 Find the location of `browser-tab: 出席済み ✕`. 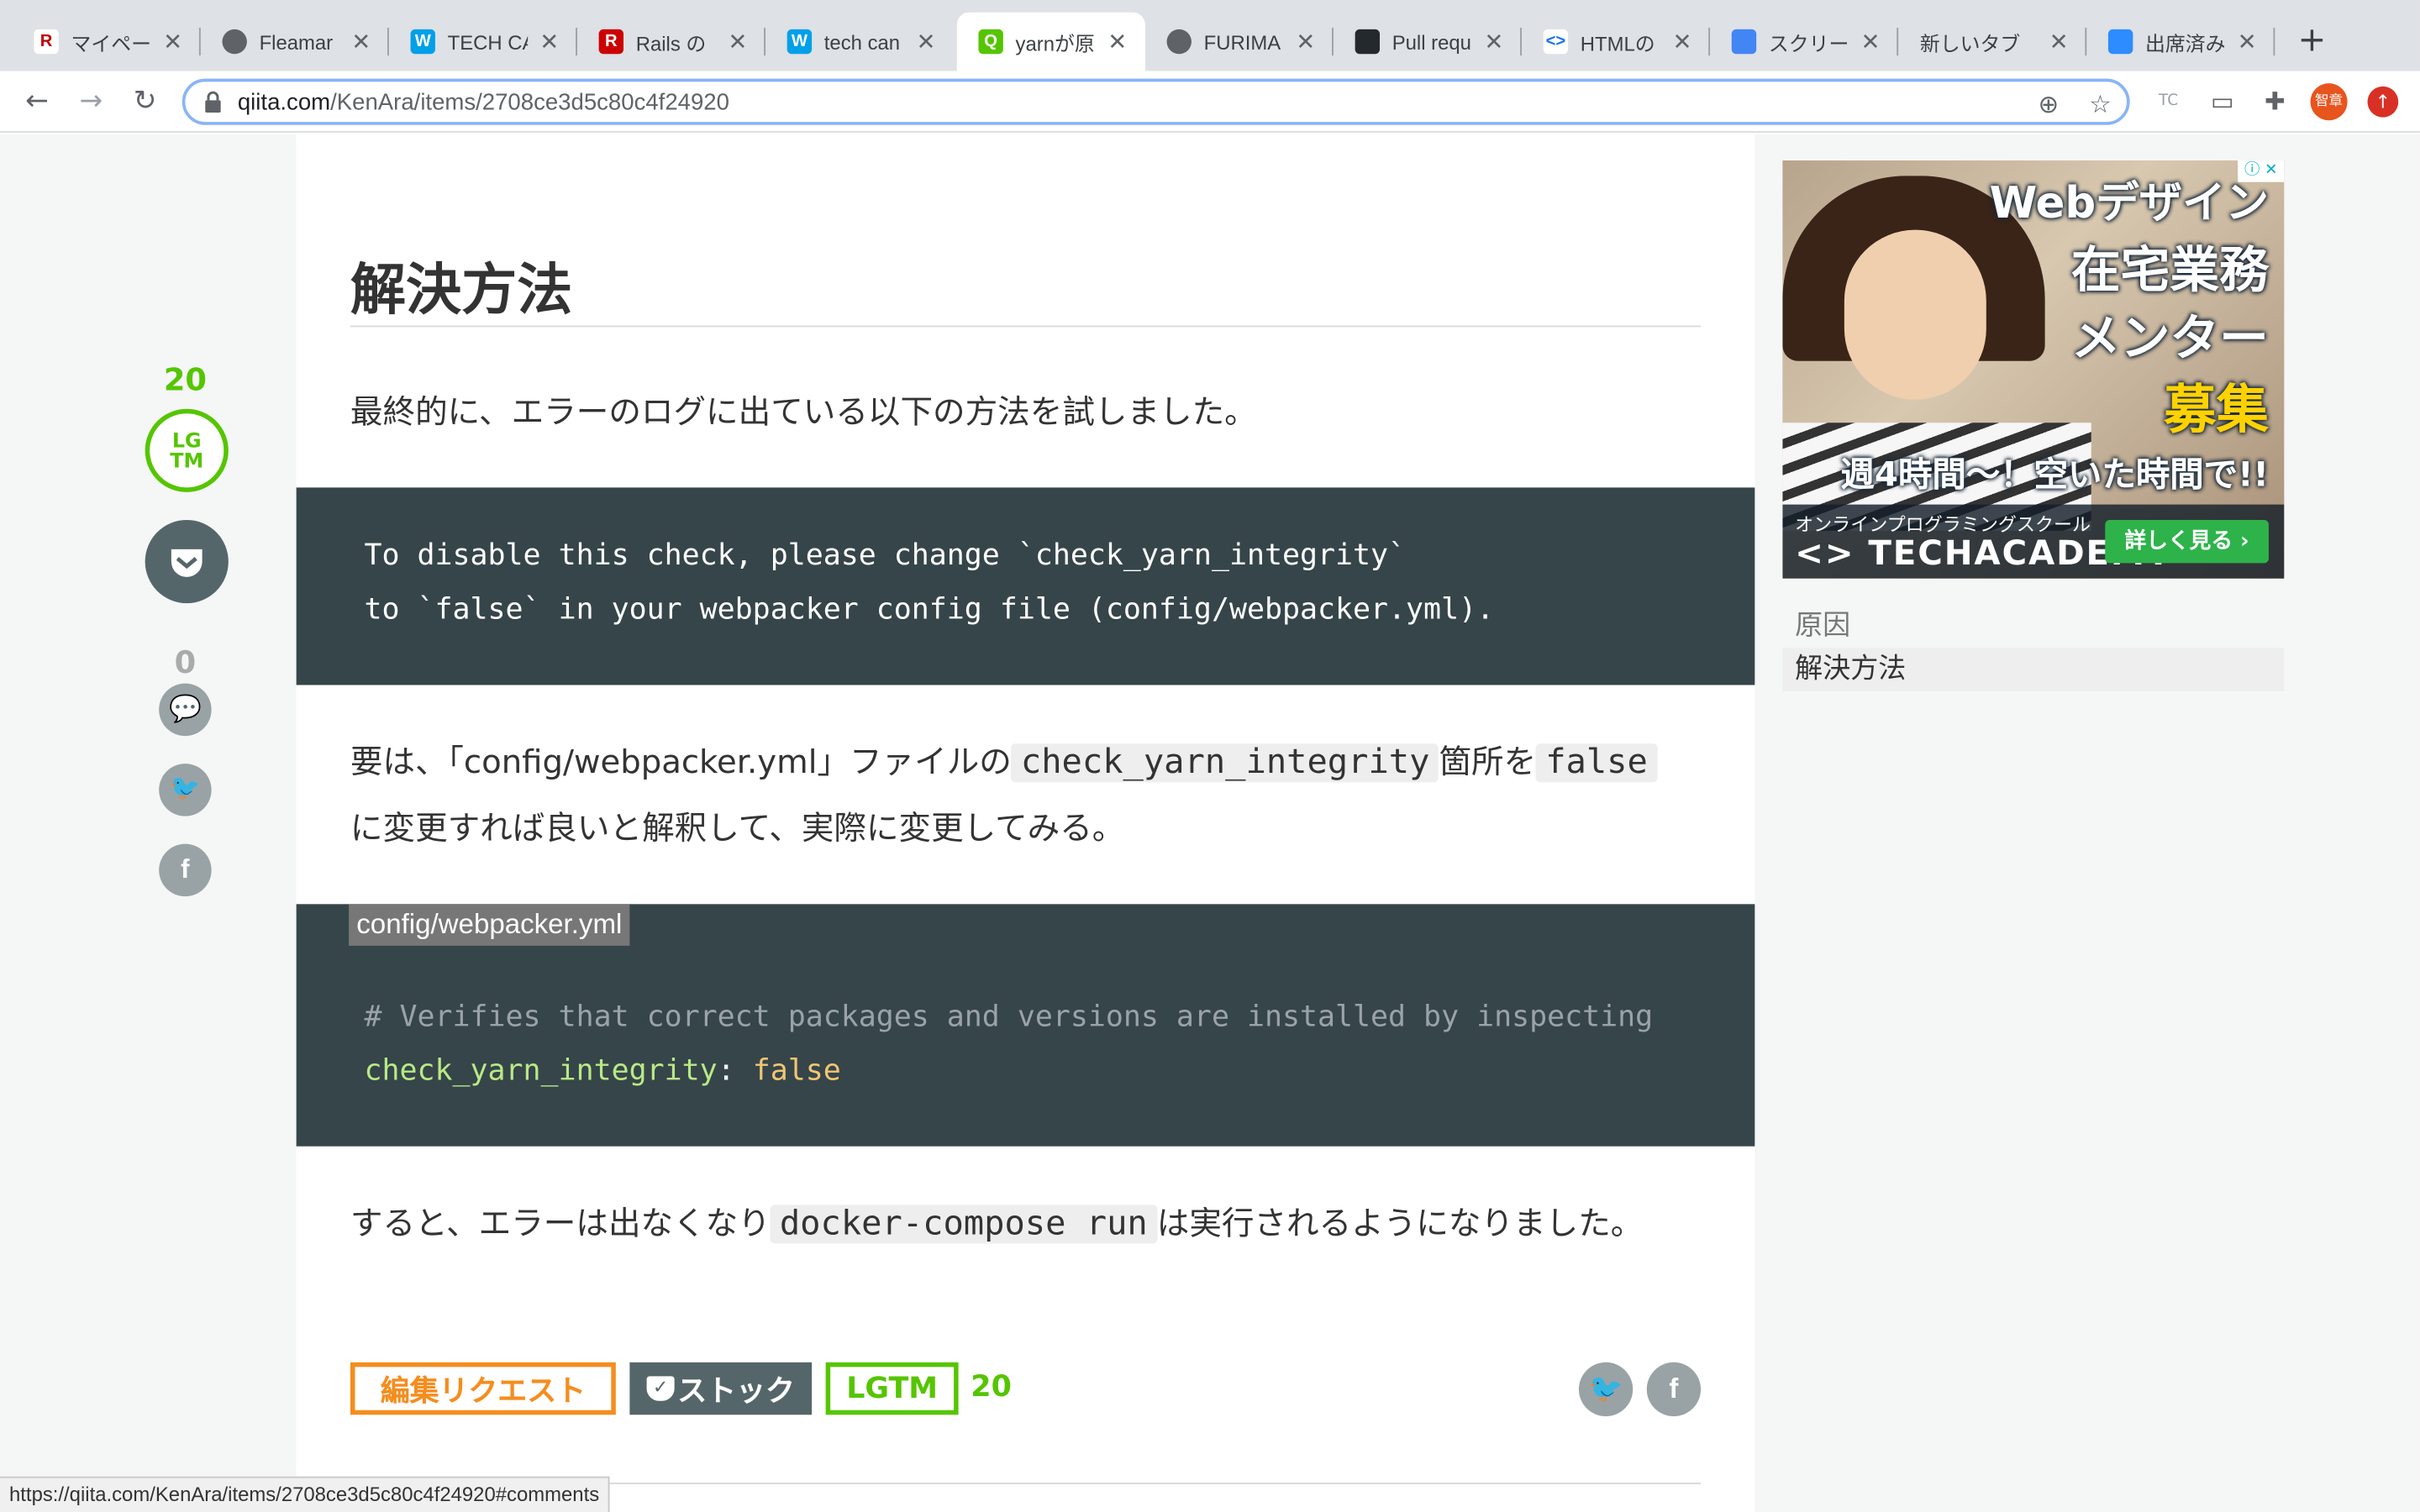

browser-tab: 出席済み ✕ is located at coordinates (2180, 42).